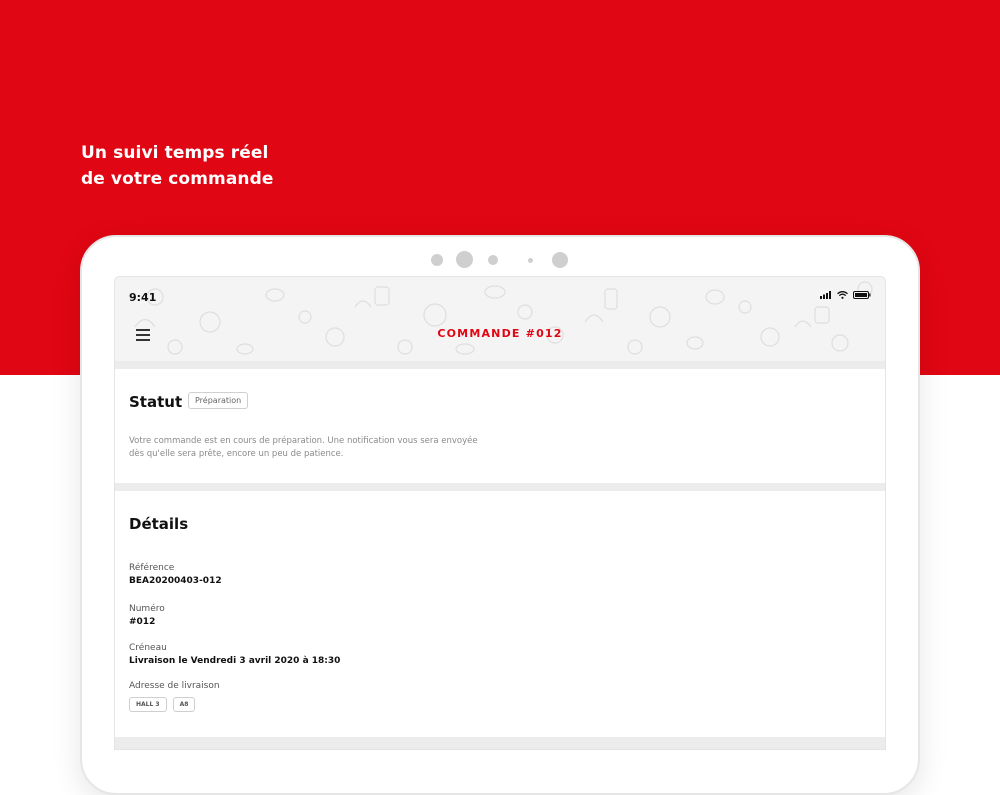 The height and width of the screenshot is (795, 1000). What do you see at coordinates (842, 295) in the screenshot?
I see `wifi-icon` at bounding box center [842, 295].